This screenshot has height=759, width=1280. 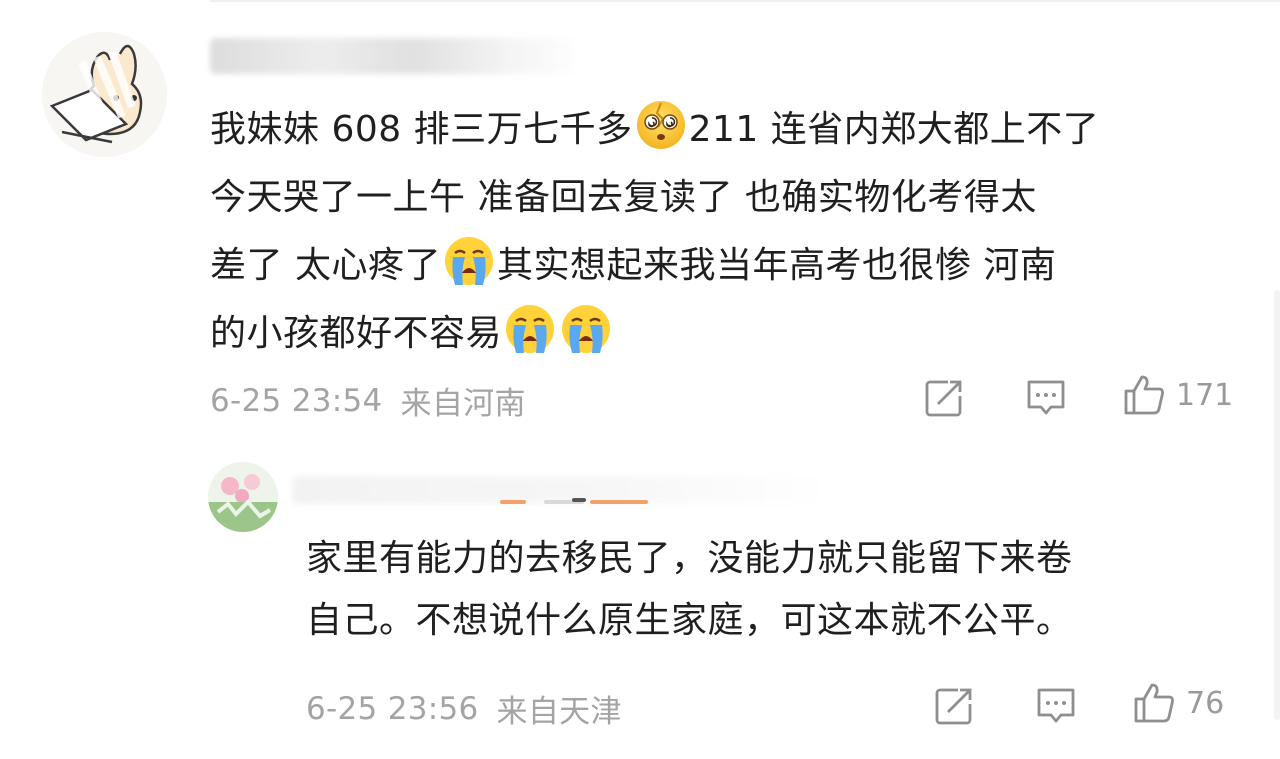 What do you see at coordinates (689, 620) in the screenshot?
I see `reply-text-line: 自己。不想说什么原生家庭，可这本就不公平。` at bounding box center [689, 620].